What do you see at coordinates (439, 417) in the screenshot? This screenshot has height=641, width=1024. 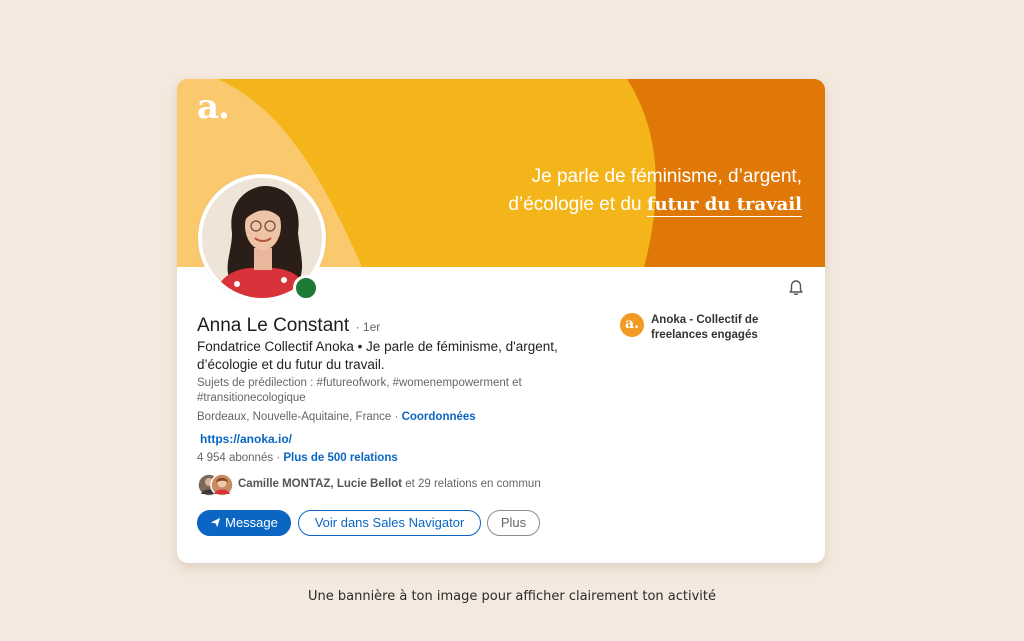 I see `contact-info-link: Coordonnées` at bounding box center [439, 417].